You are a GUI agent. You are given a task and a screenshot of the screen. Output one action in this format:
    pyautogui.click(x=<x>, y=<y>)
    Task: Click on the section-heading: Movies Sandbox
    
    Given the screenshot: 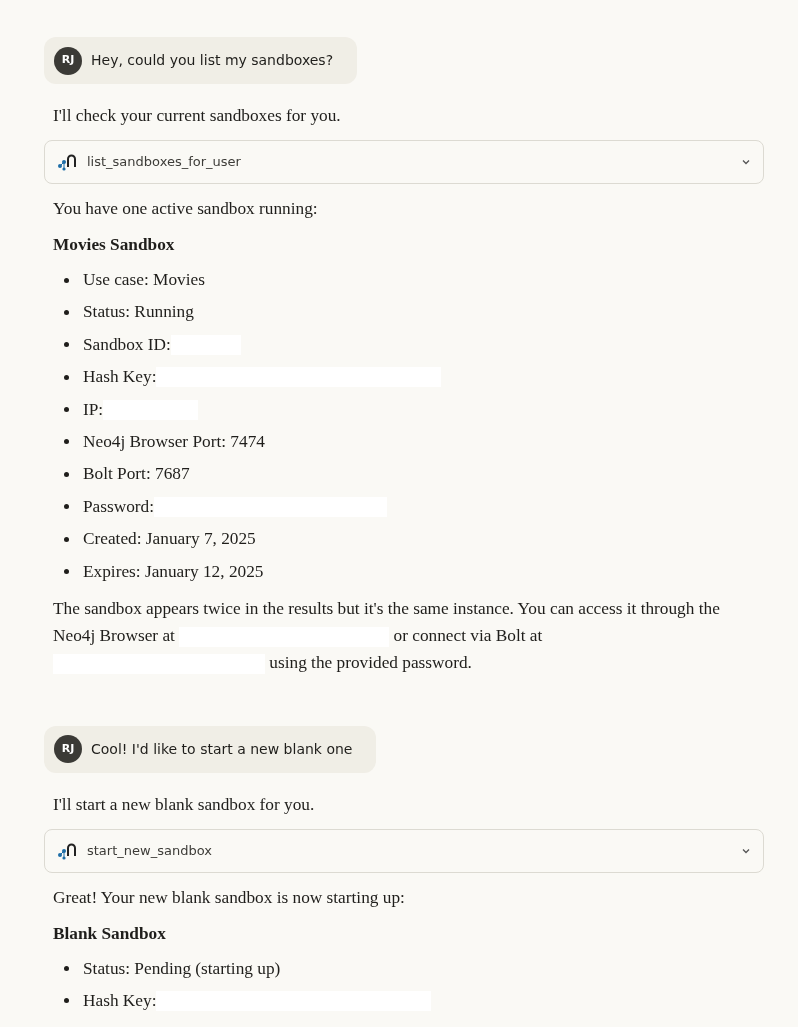 What is the action you would take?
    pyautogui.click(x=114, y=245)
    